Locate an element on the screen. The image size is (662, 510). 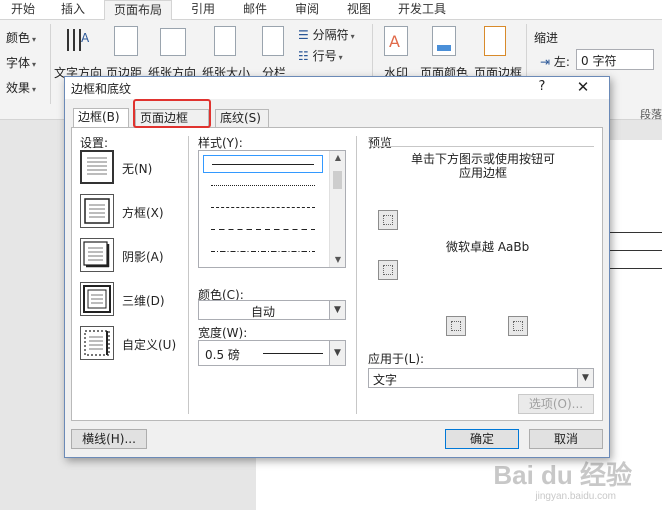
scroll-thumb is located at coordinates (337, 180).